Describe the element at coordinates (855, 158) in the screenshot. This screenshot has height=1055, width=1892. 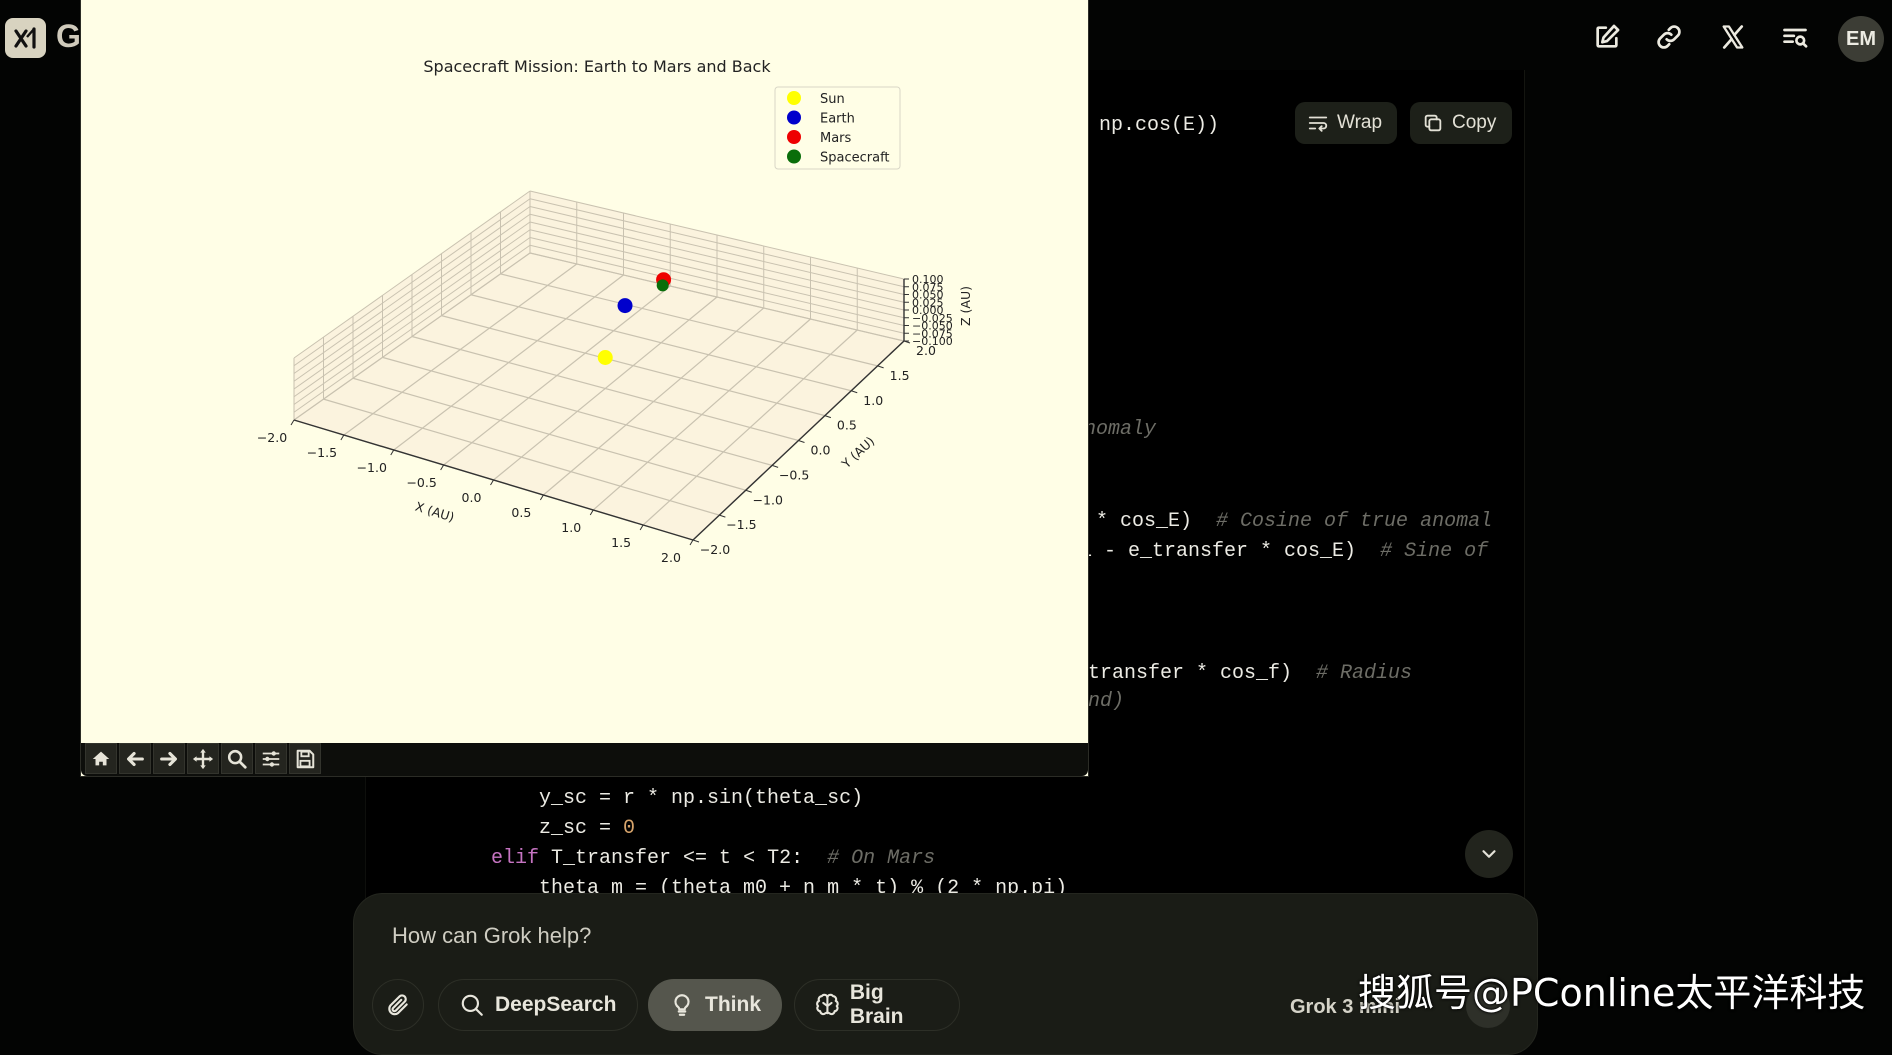
I see `legend-label: Spacecraft` at that location.